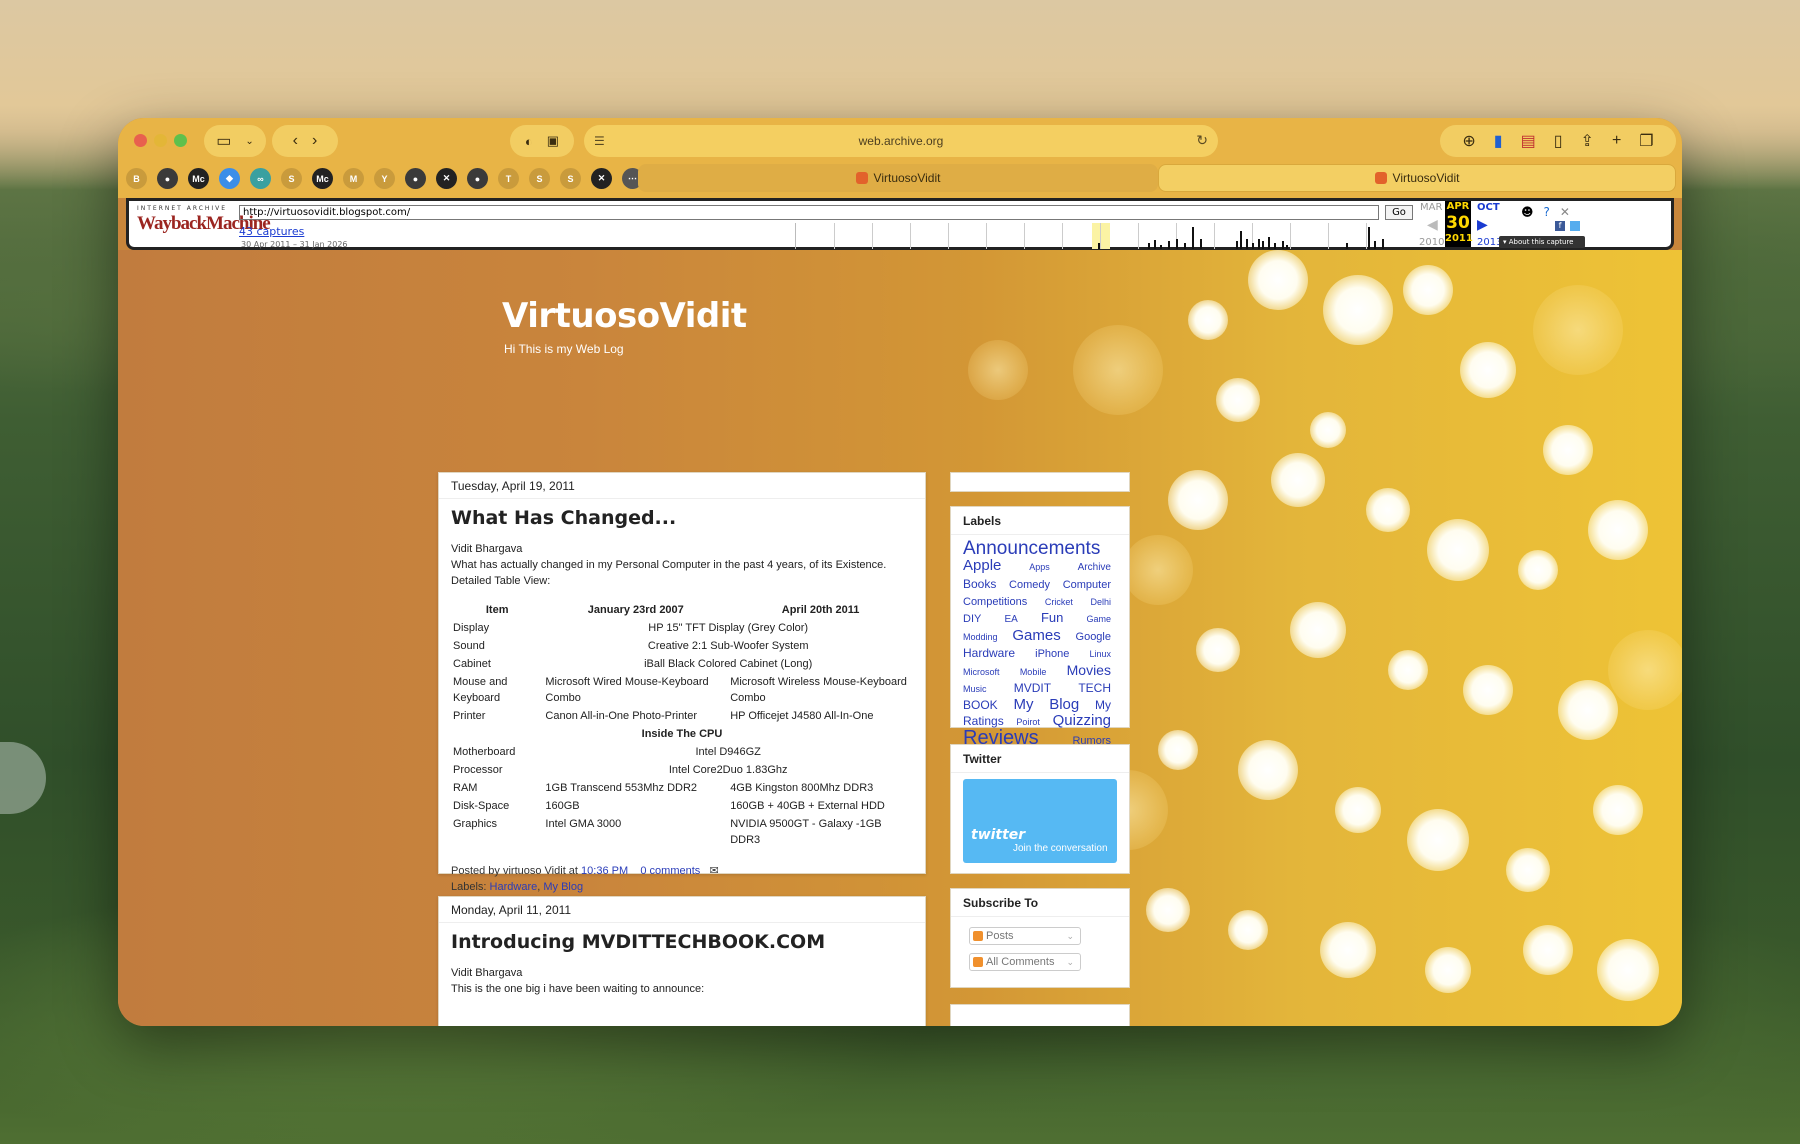 The image size is (1800, 1144). Describe the element at coordinates (1000, 936) in the screenshot. I see `subscribe-posts-label: Posts` at that location.